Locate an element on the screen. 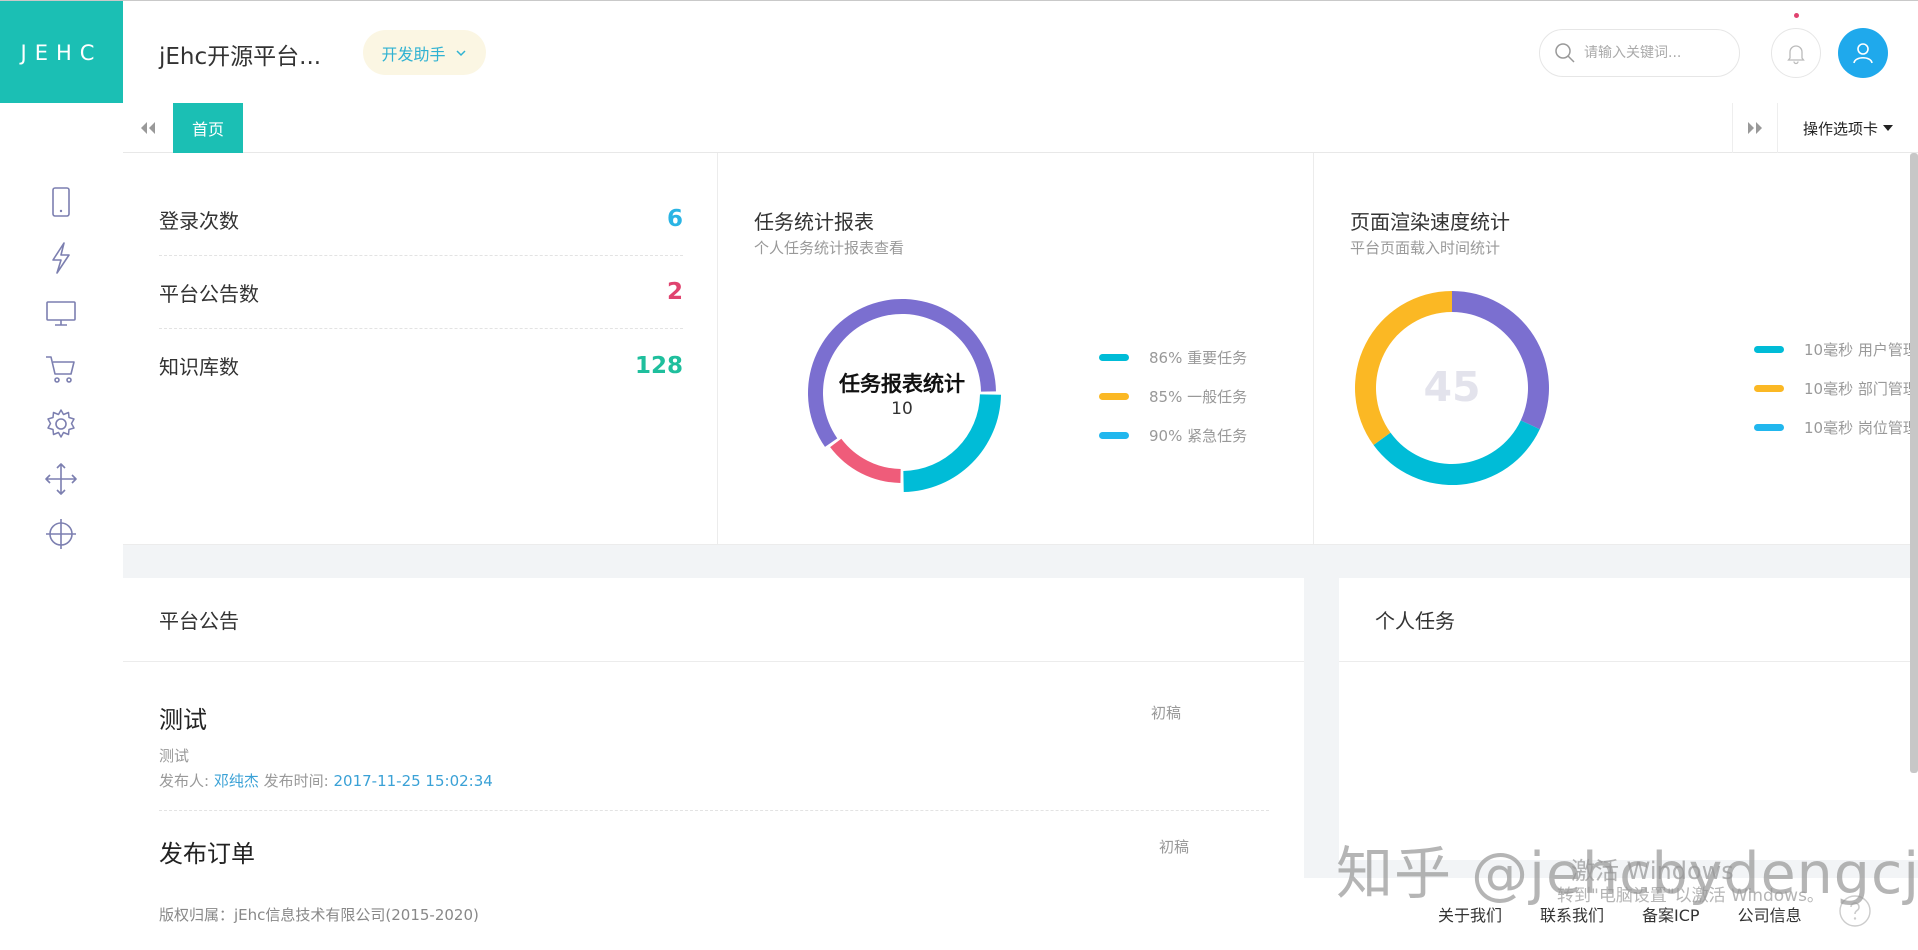 The image size is (1918, 950). tab-bar: 首页 操作选项卡 is located at coordinates (1020, 128).